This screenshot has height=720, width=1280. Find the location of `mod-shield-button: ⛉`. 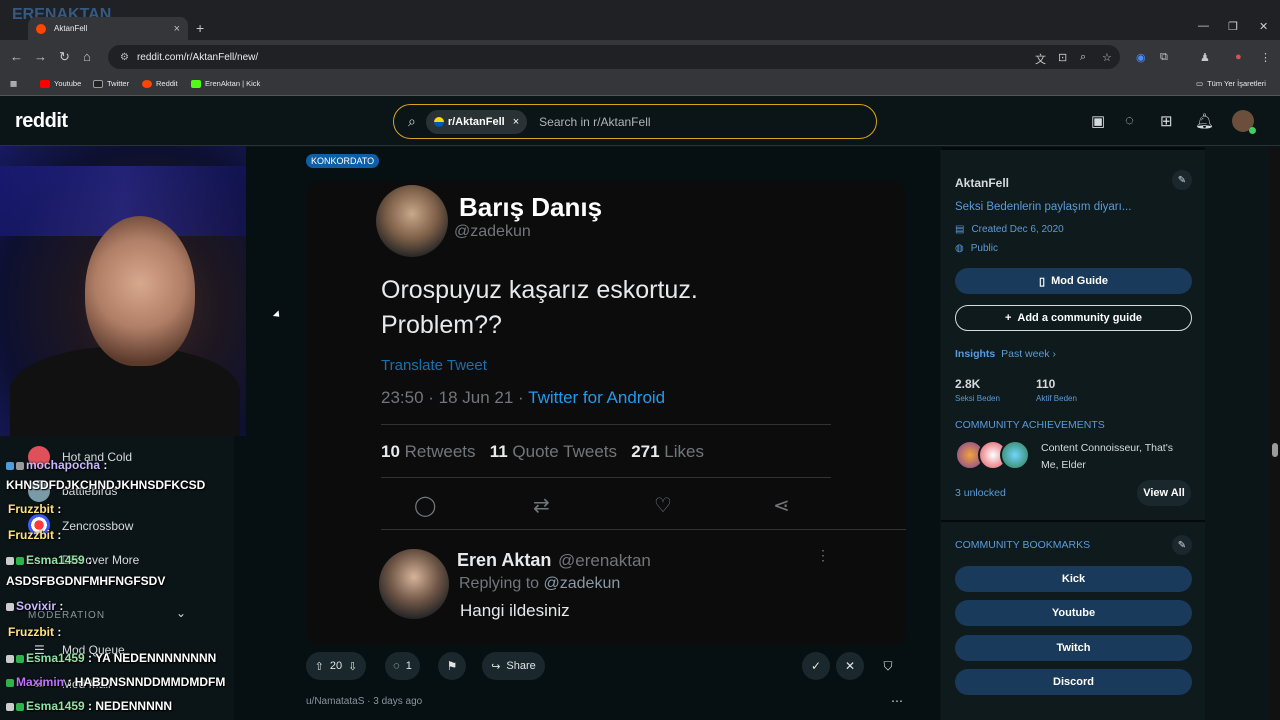

mod-shield-button: ⛉ is located at coordinates (888, 666).